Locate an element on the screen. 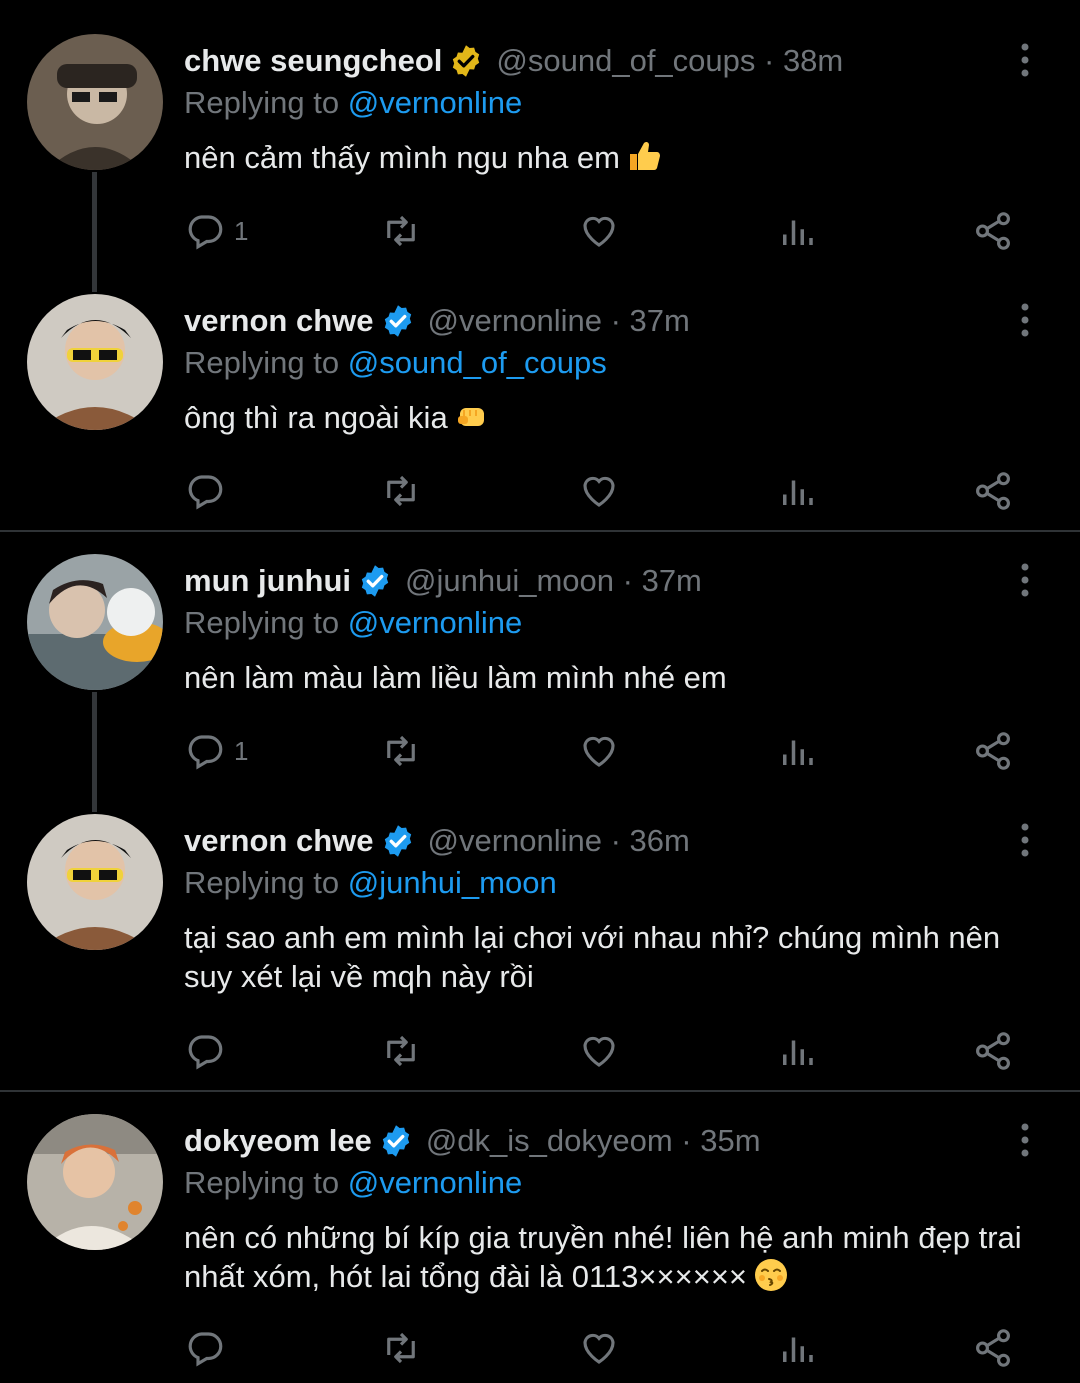 This screenshot has height=1383, width=1080. tweet-text: nên làm màu làm liều làm mình nhé em is located at coordinates (614, 677).